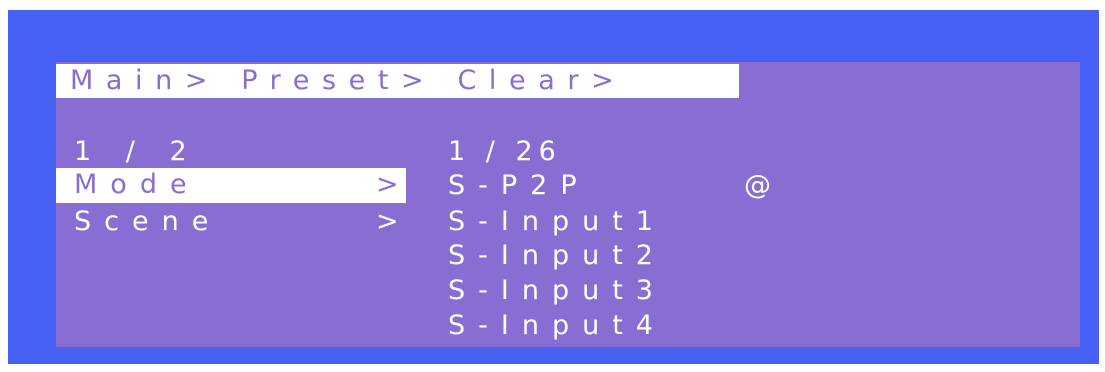 The width and height of the screenshot is (1105, 372). I want to click on breadcrumb: Main> Preset> Clear>, so click(397, 81).